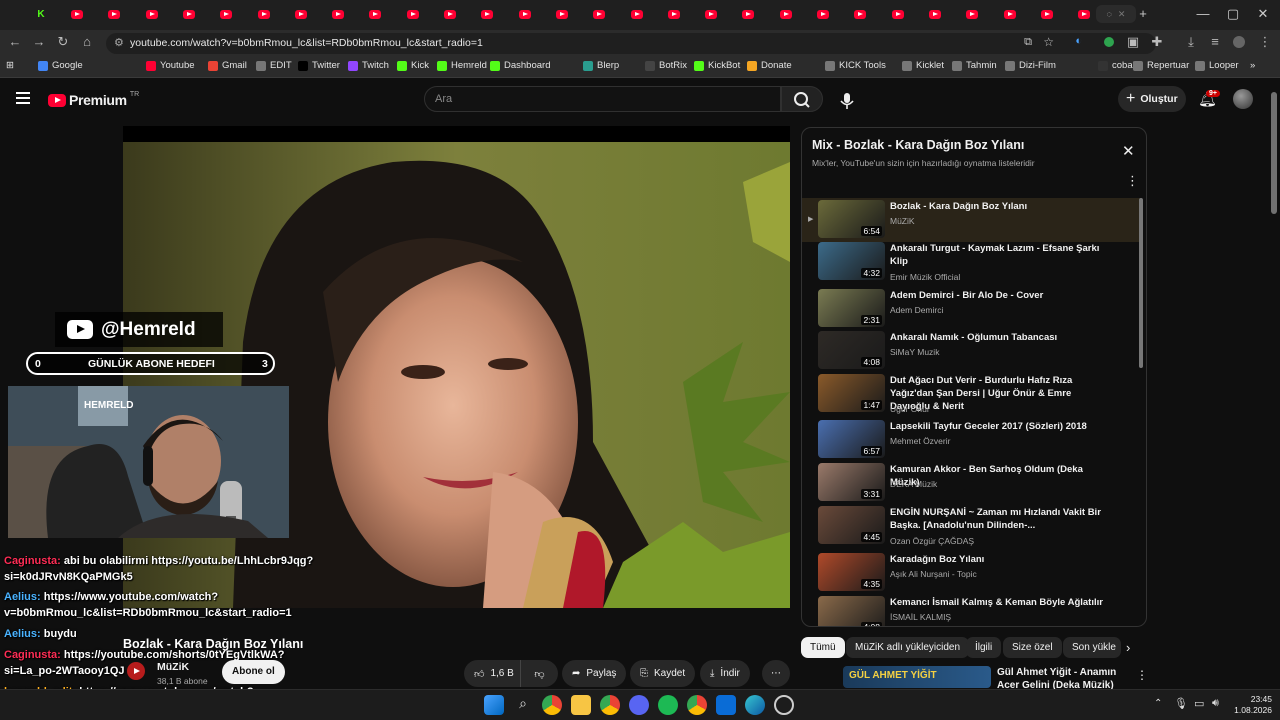  What do you see at coordinates (977, 221) in the screenshot?
I see `playlist-item: 6:54 Bozlak - Kara Dağın Boz Yılanı MüZiK` at bounding box center [977, 221].